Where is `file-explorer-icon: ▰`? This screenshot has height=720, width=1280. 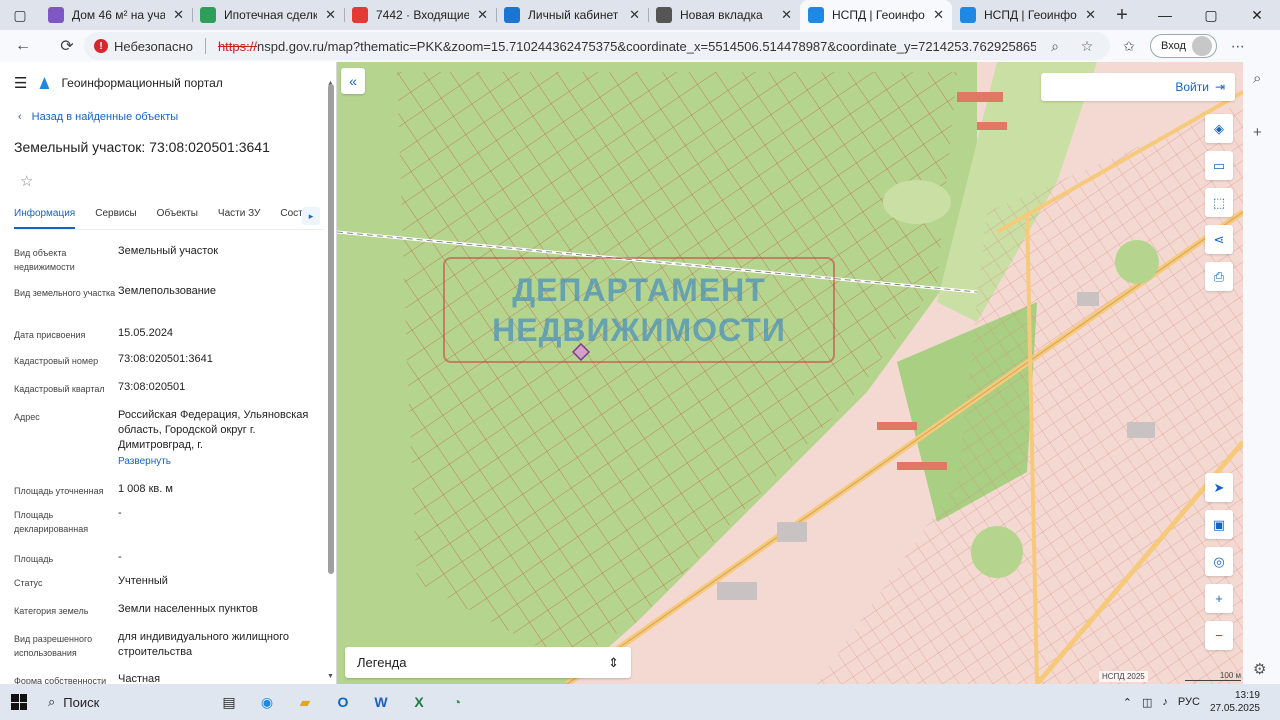 file-explorer-icon: ▰ is located at coordinates (305, 702).